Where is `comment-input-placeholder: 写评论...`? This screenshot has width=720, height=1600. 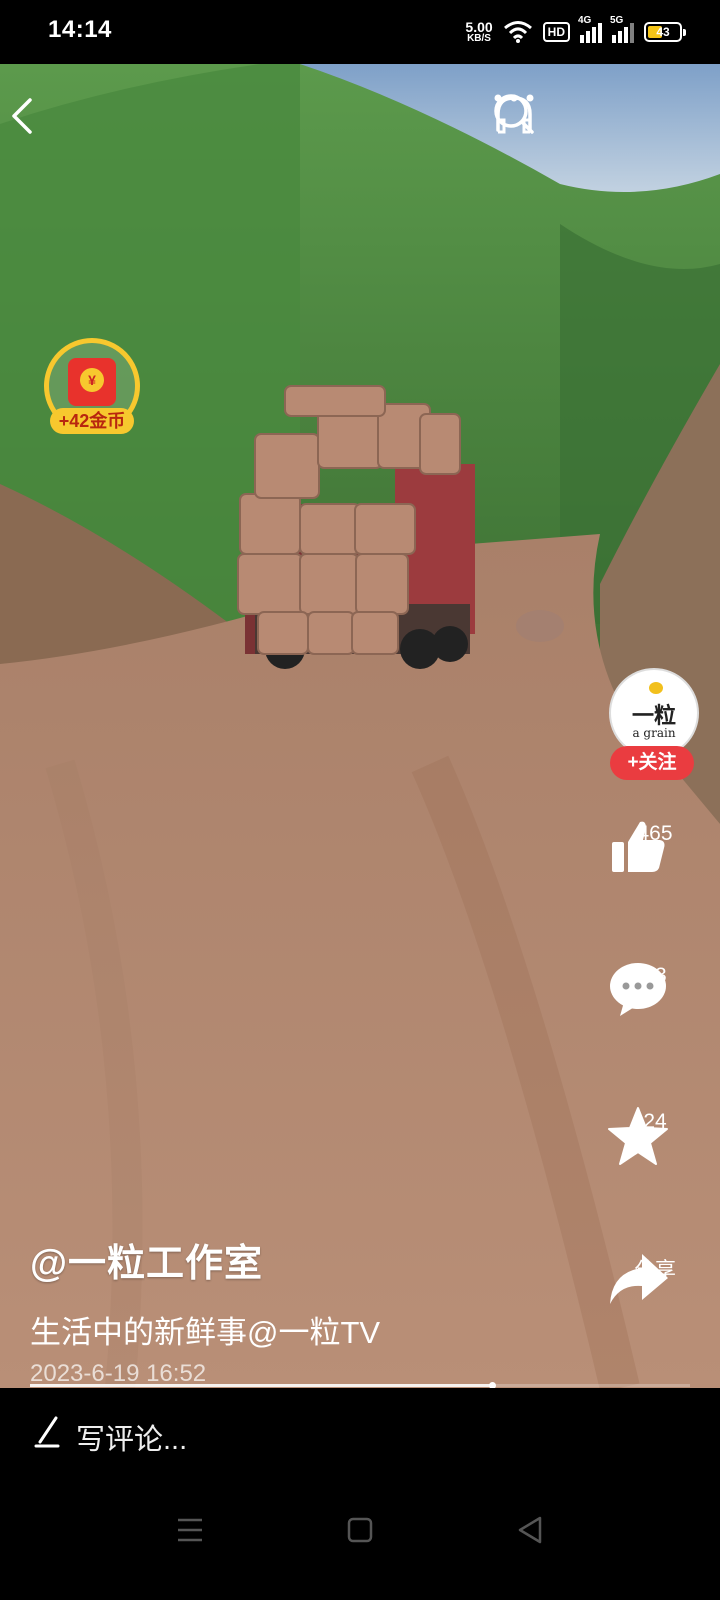 comment-input-placeholder: 写评论... is located at coordinates (131, 1437).